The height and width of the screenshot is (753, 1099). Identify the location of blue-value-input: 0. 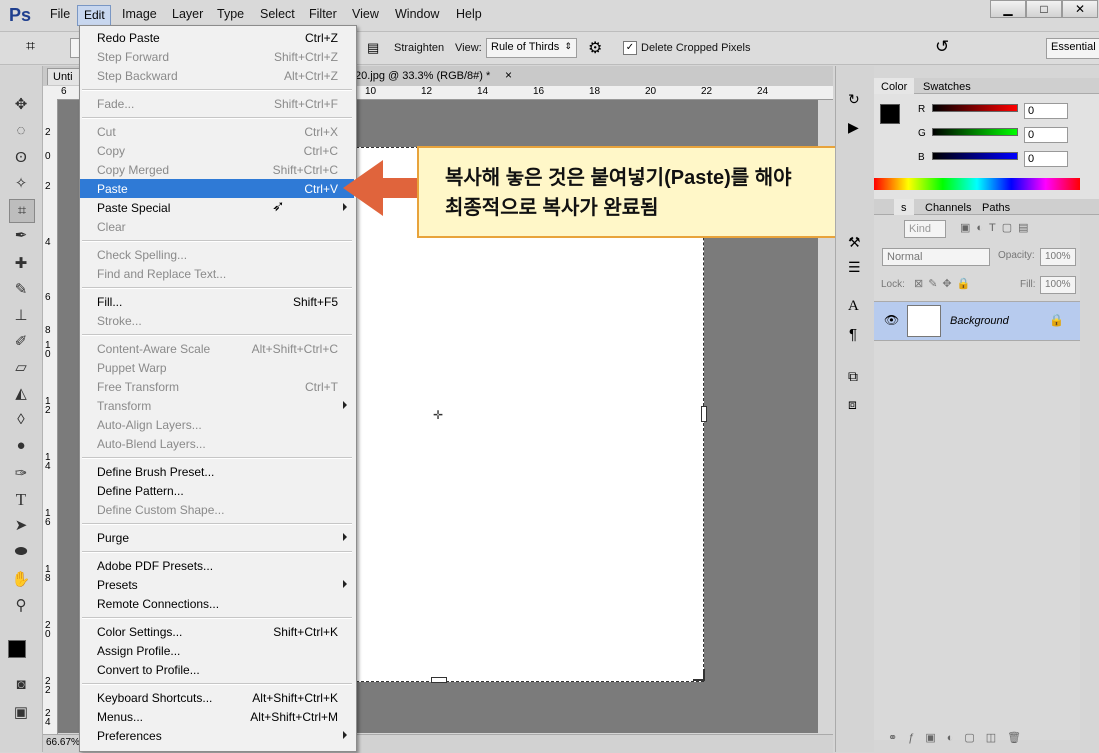
(1046, 159).